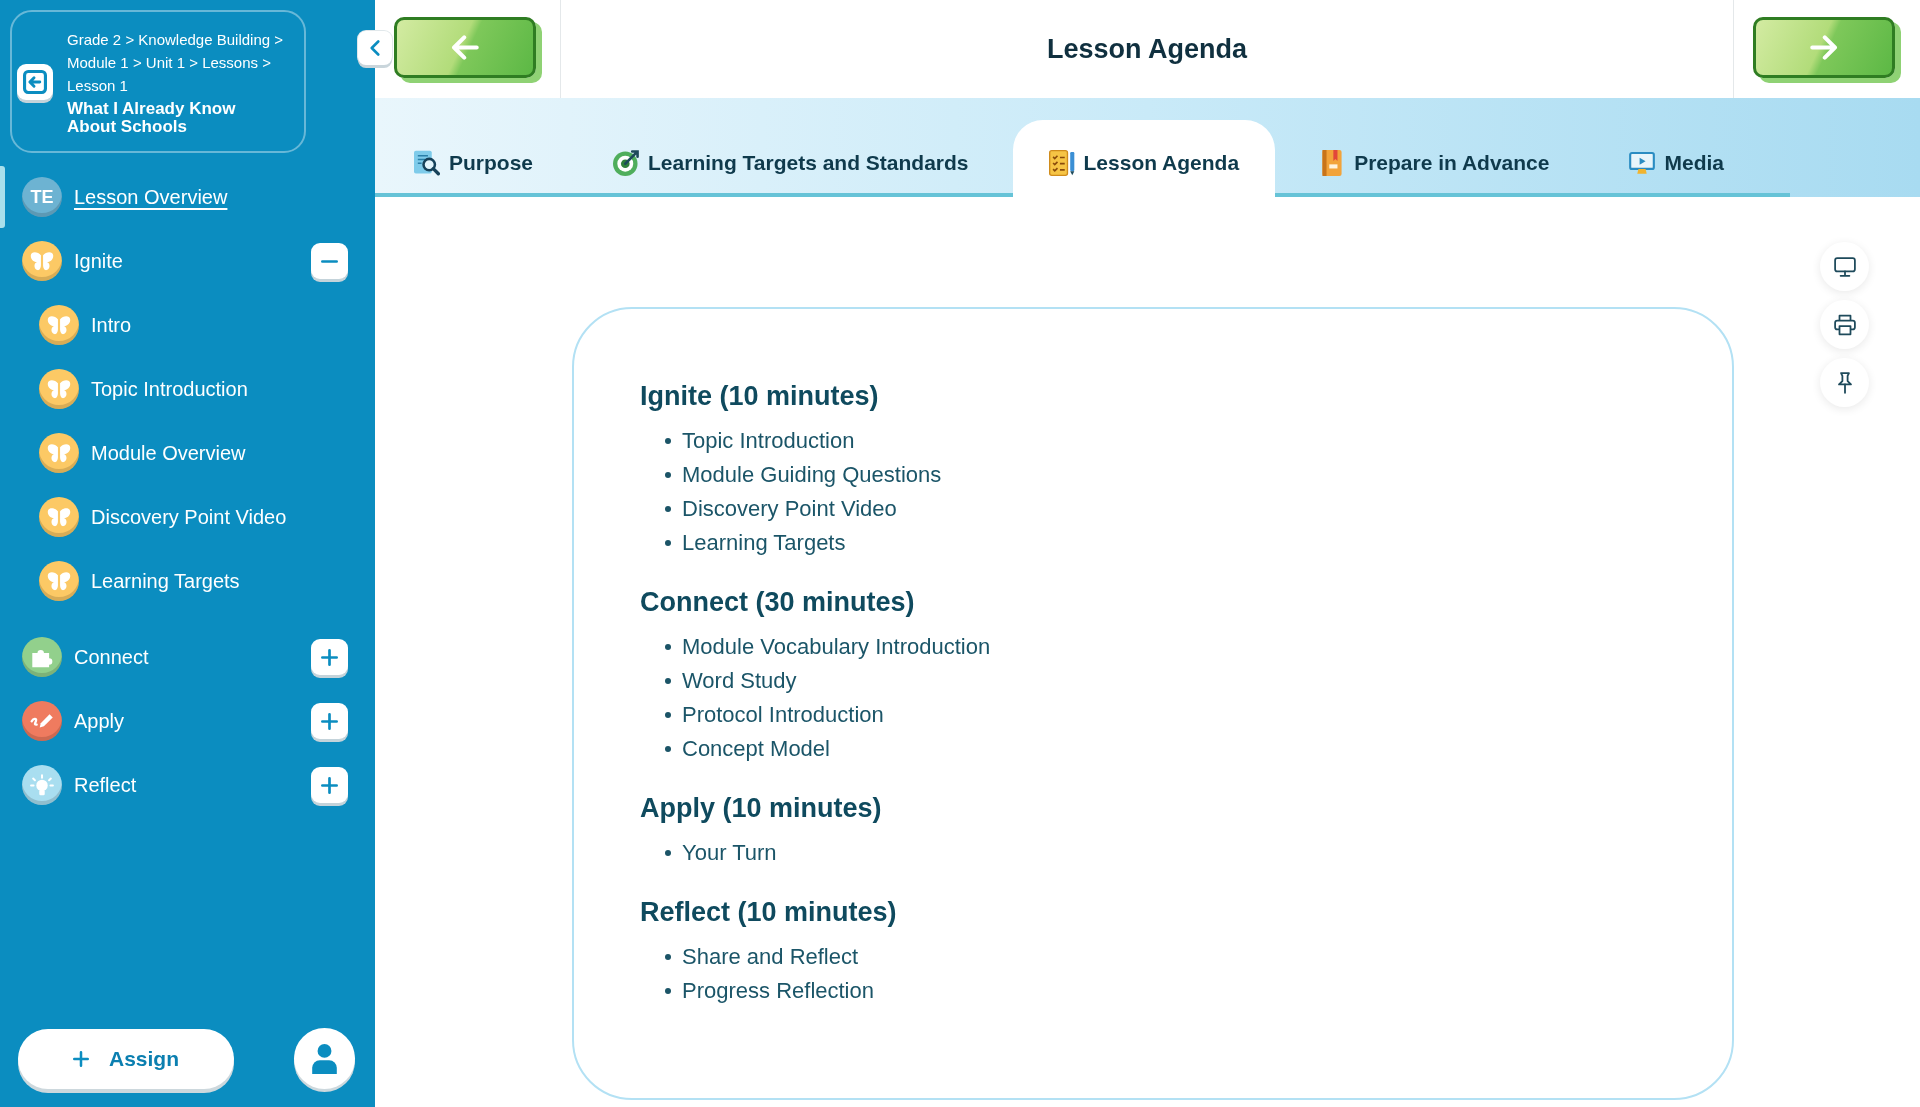  I want to click on agenda-item: Learning Targets, so click(764, 543).